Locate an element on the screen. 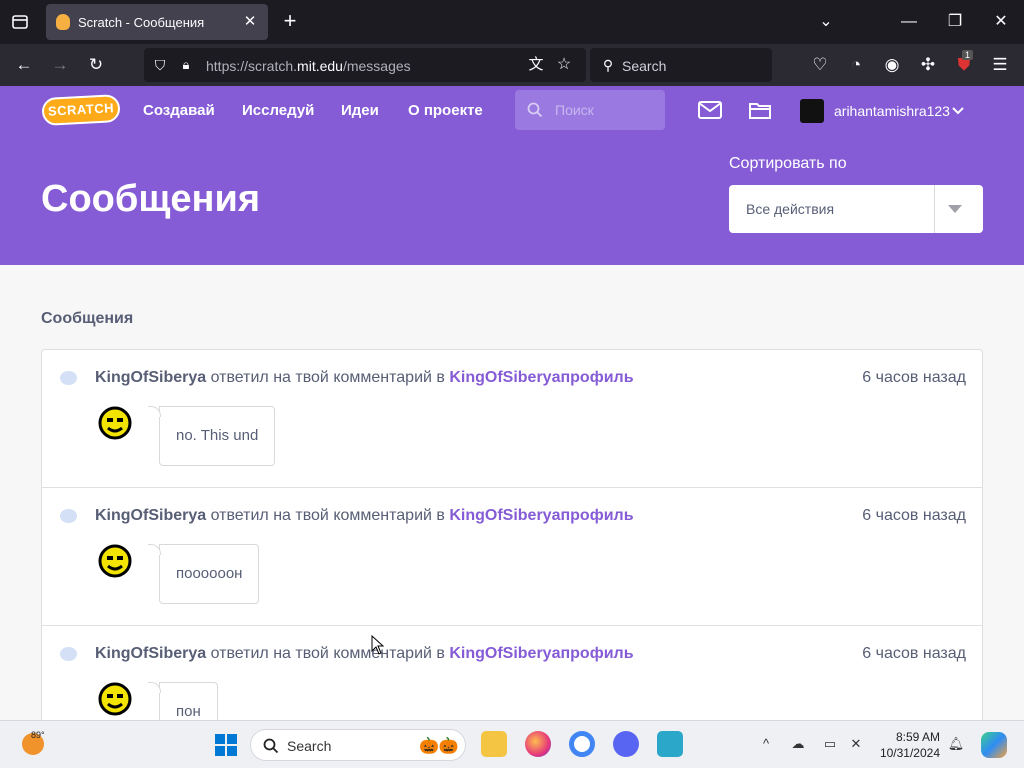 The image size is (1024, 768). tab-title: Scratch - Сообщения is located at coordinates (141, 22).